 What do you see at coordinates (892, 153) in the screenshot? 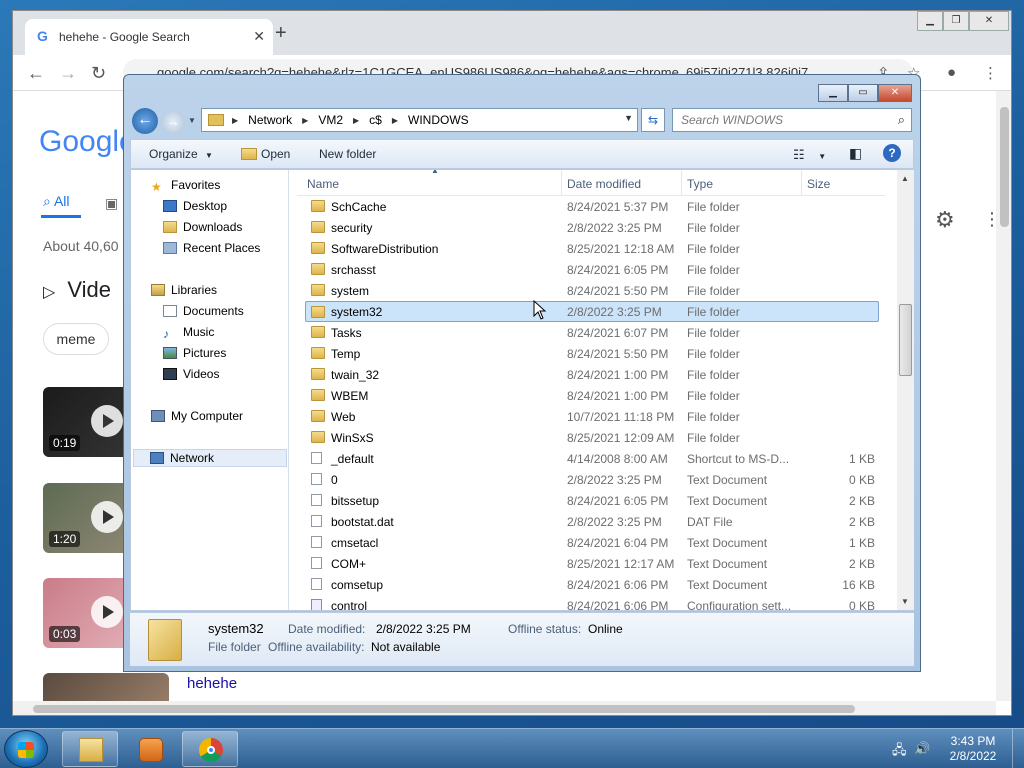
I see `help-icon: ?` at bounding box center [892, 153].